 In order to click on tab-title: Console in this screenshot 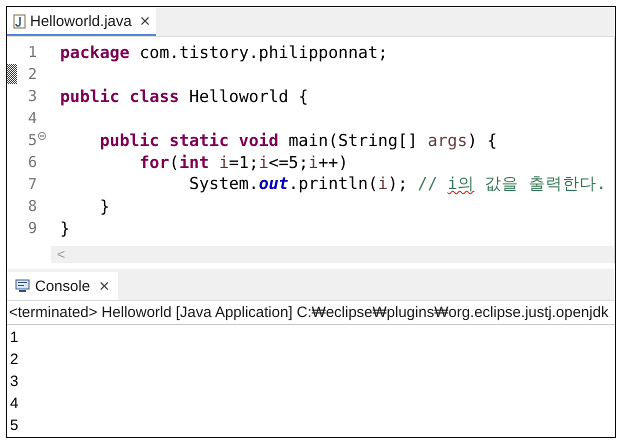, I will do `click(62, 286)`.